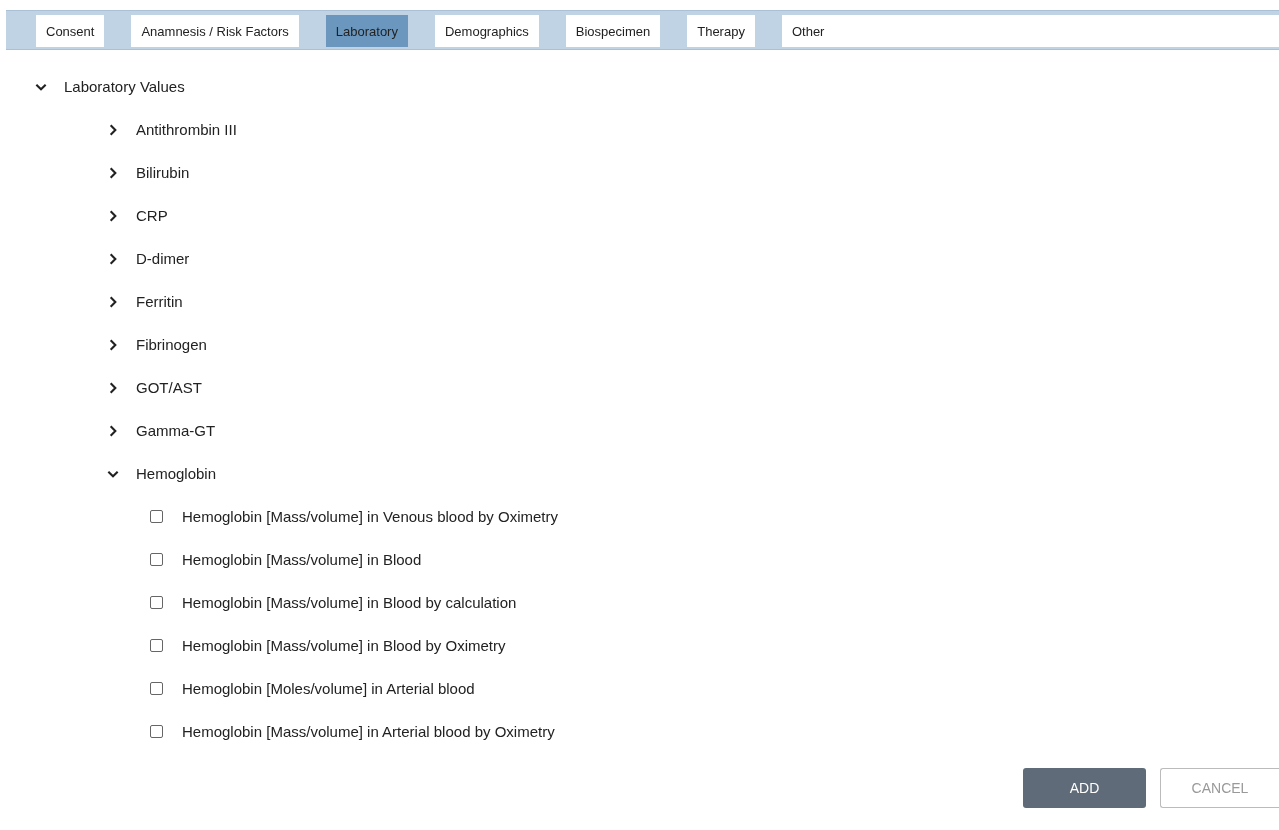 The image size is (1279, 830). I want to click on tab: Consent, so click(70, 31).